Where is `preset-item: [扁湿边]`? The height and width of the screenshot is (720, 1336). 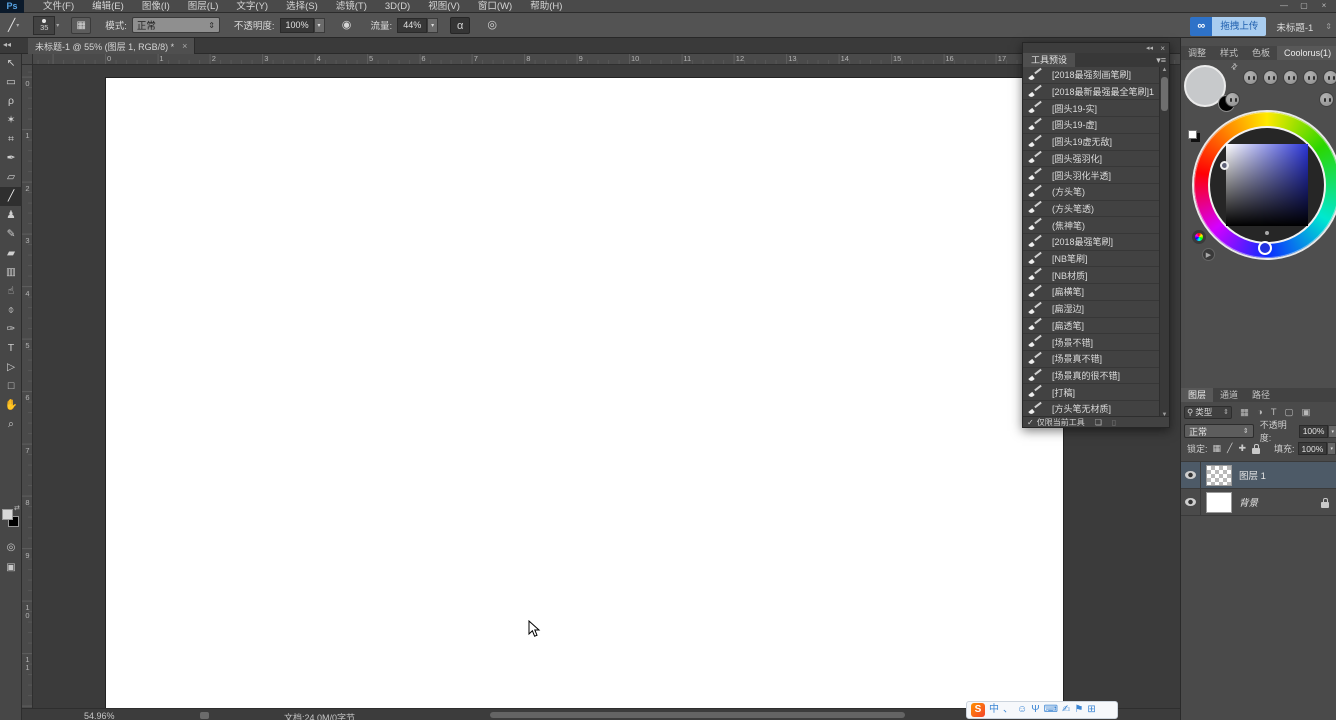 preset-item: [扁湿边] is located at coordinates (1092, 309).